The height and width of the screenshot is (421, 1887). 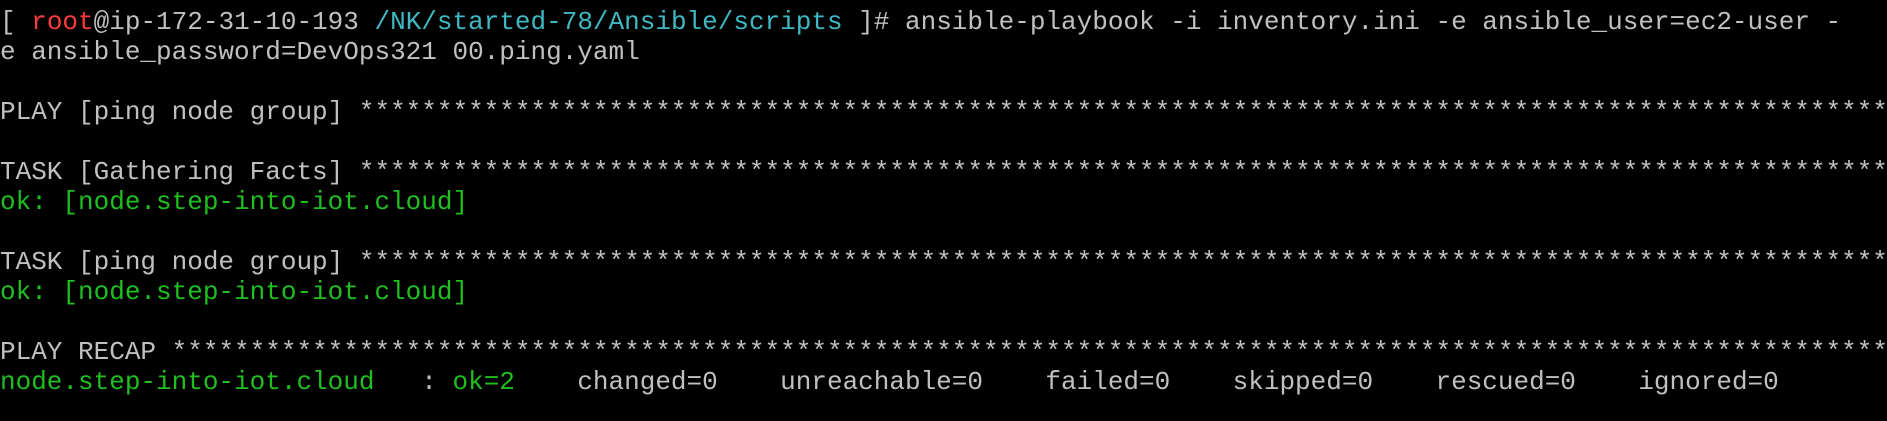 What do you see at coordinates (850, 382) in the screenshot?
I see `recap-unreachable: unreachable=0` at bounding box center [850, 382].